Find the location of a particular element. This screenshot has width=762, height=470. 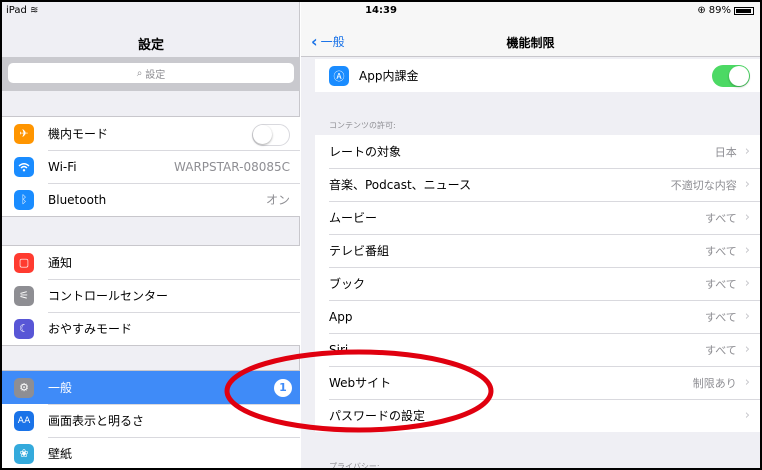

wallpaper-icon: ❀ is located at coordinates (24, 453).